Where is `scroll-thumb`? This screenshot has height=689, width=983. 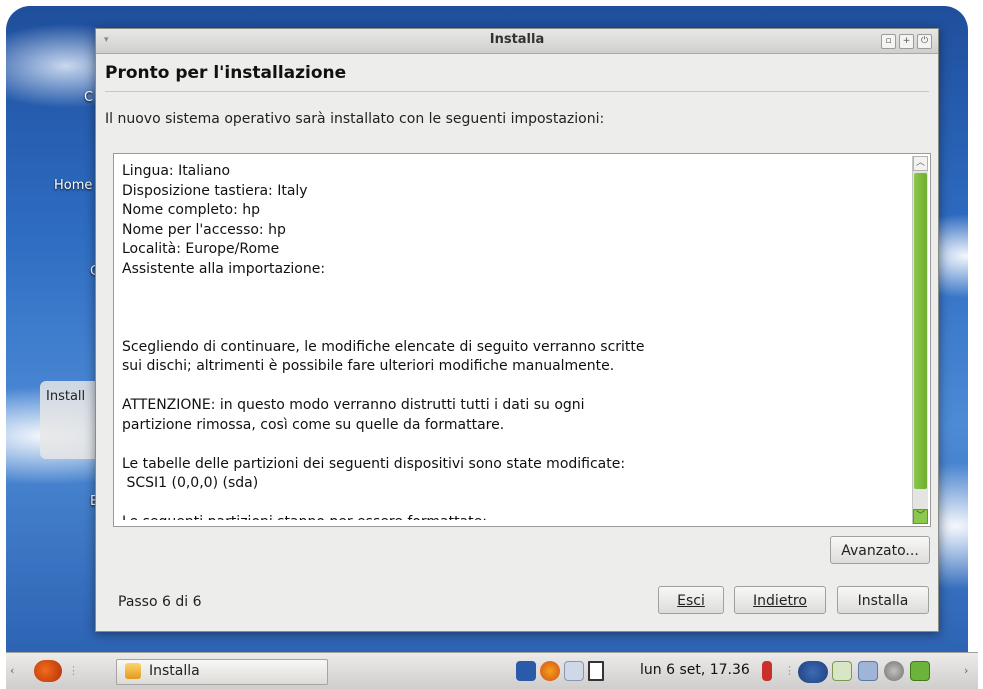 scroll-thumb is located at coordinates (920, 331).